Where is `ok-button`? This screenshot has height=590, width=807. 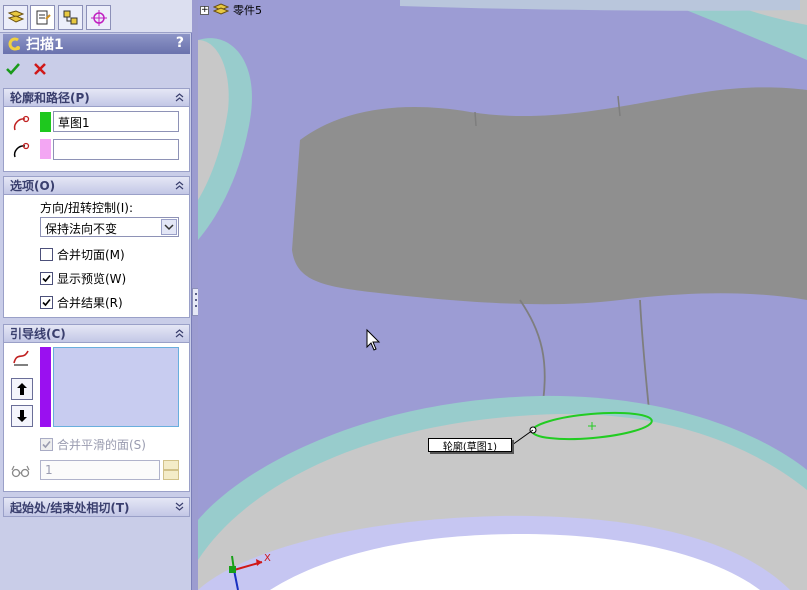
ok-button is located at coordinates (13, 69).